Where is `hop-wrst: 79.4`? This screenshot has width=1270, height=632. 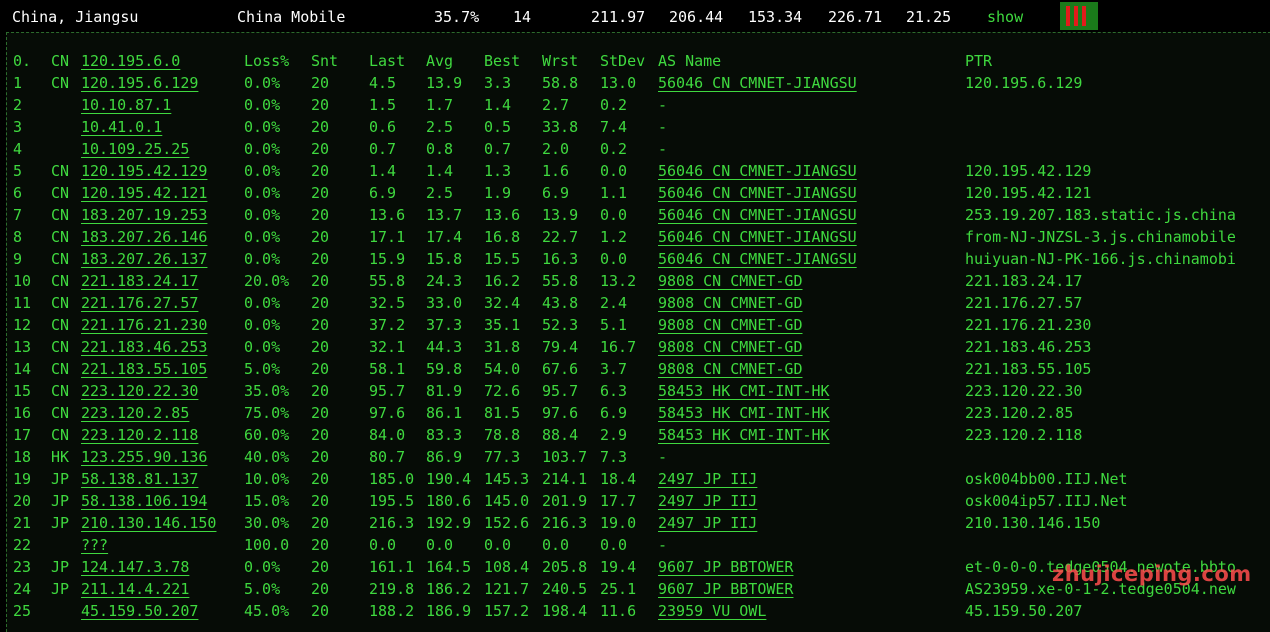 hop-wrst: 79.4 is located at coordinates (560, 347).